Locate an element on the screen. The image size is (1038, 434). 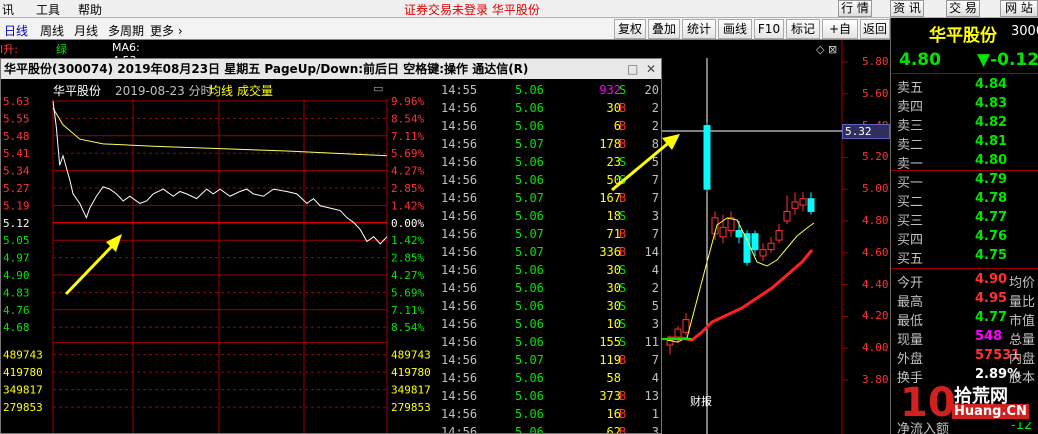
menu-tools: 工具 is located at coordinates (48, 9).